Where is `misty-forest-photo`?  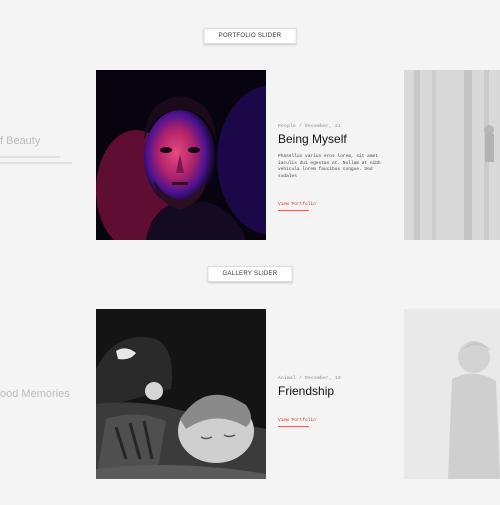
misty-forest-photo is located at coordinates (452, 155).